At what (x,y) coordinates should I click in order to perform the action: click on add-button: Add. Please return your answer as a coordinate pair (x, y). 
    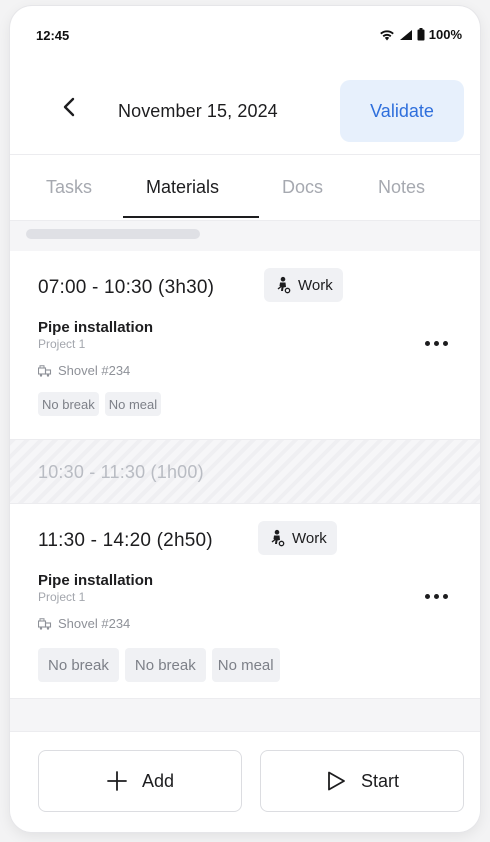
    Looking at the image, I should click on (140, 781).